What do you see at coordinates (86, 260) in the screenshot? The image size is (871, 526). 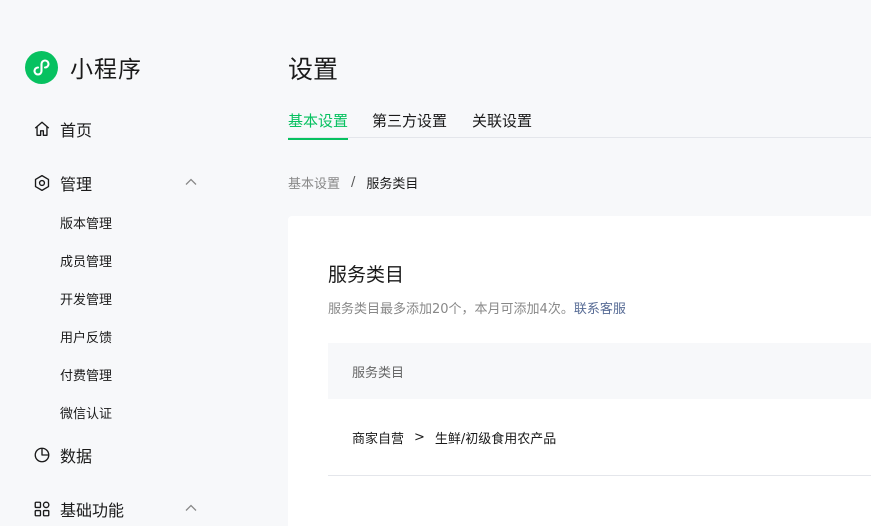 I see `sidebar-subitem-members: 成员管理` at bounding box center [86, 260].